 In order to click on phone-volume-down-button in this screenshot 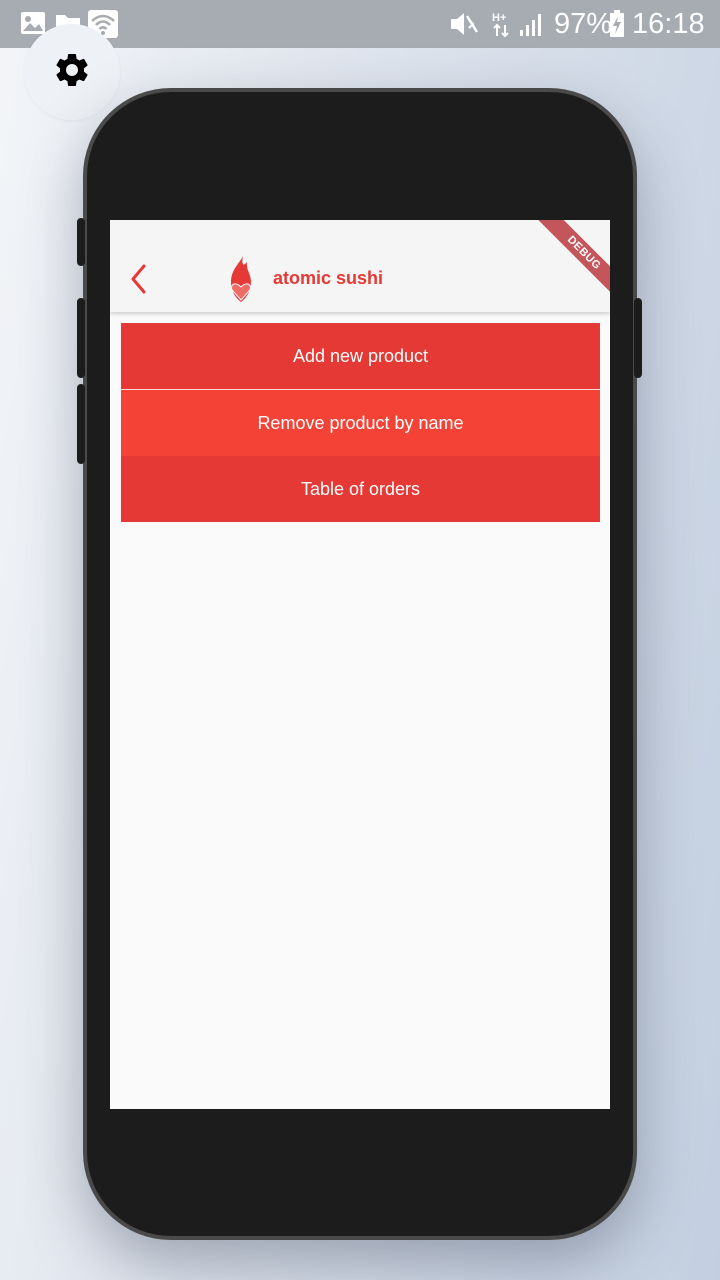, I will do `click(81, 424)`.